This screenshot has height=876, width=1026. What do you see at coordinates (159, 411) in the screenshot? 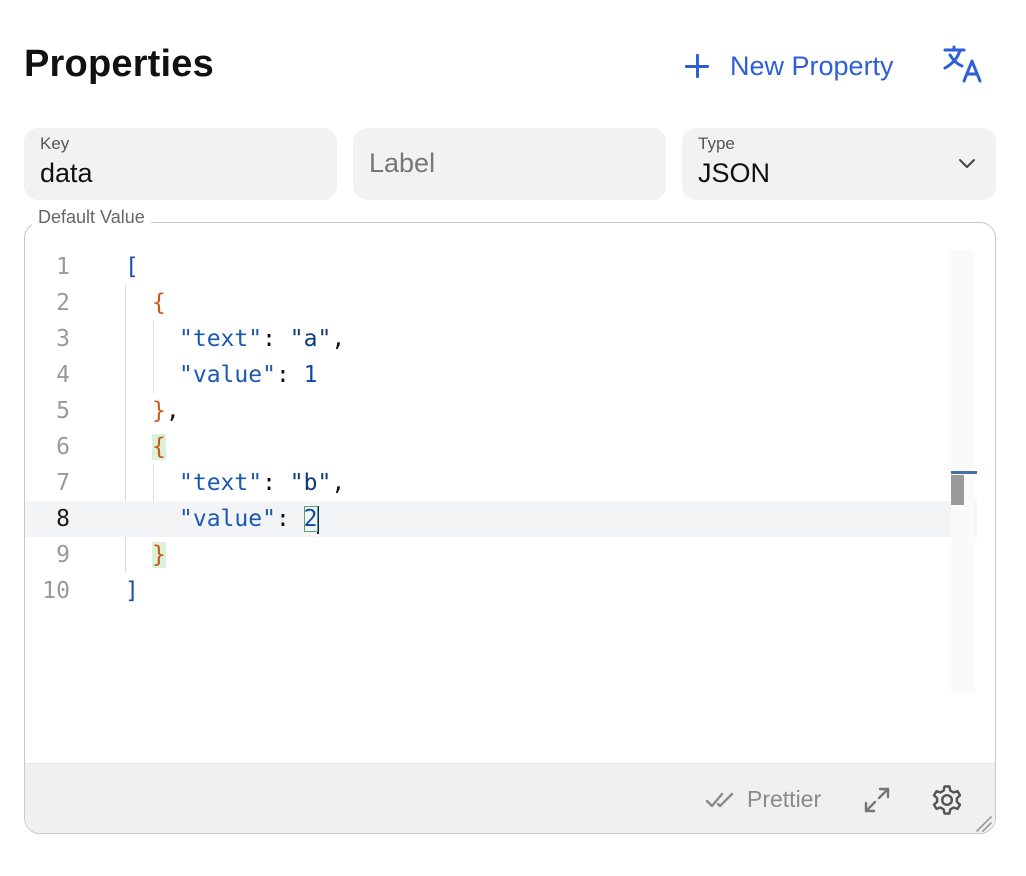
I see `json-token: }` at bounding box center [159, 411].